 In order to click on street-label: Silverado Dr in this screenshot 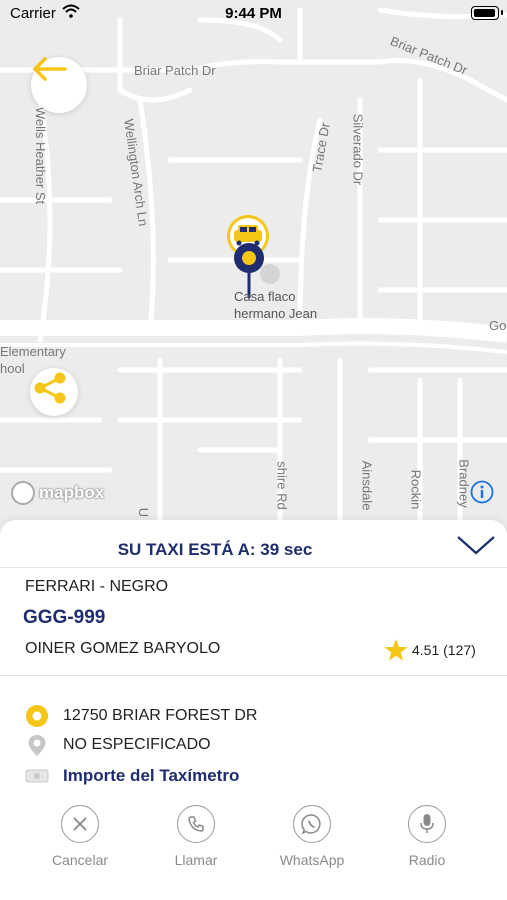, I will do `click(358, 149)`.